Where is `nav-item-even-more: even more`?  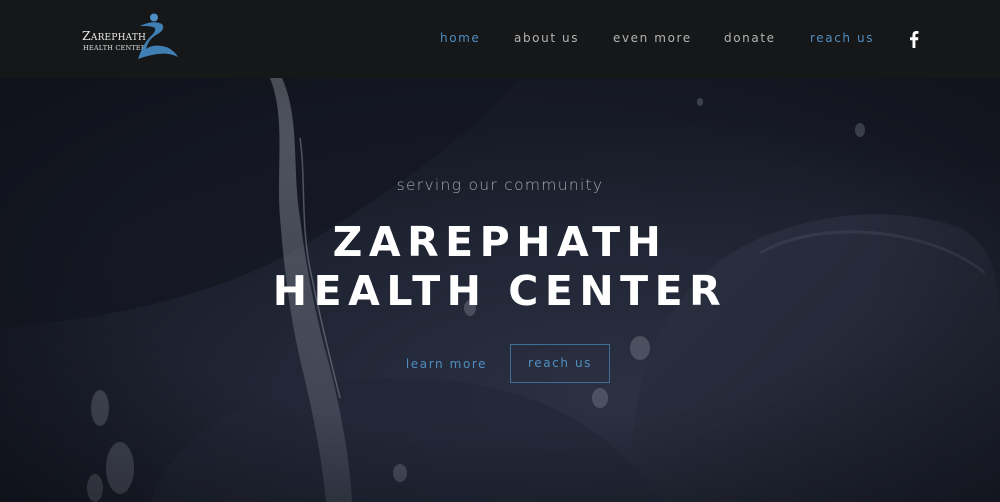 nav-item-even-more: even more is located at coordinates (652, 38).